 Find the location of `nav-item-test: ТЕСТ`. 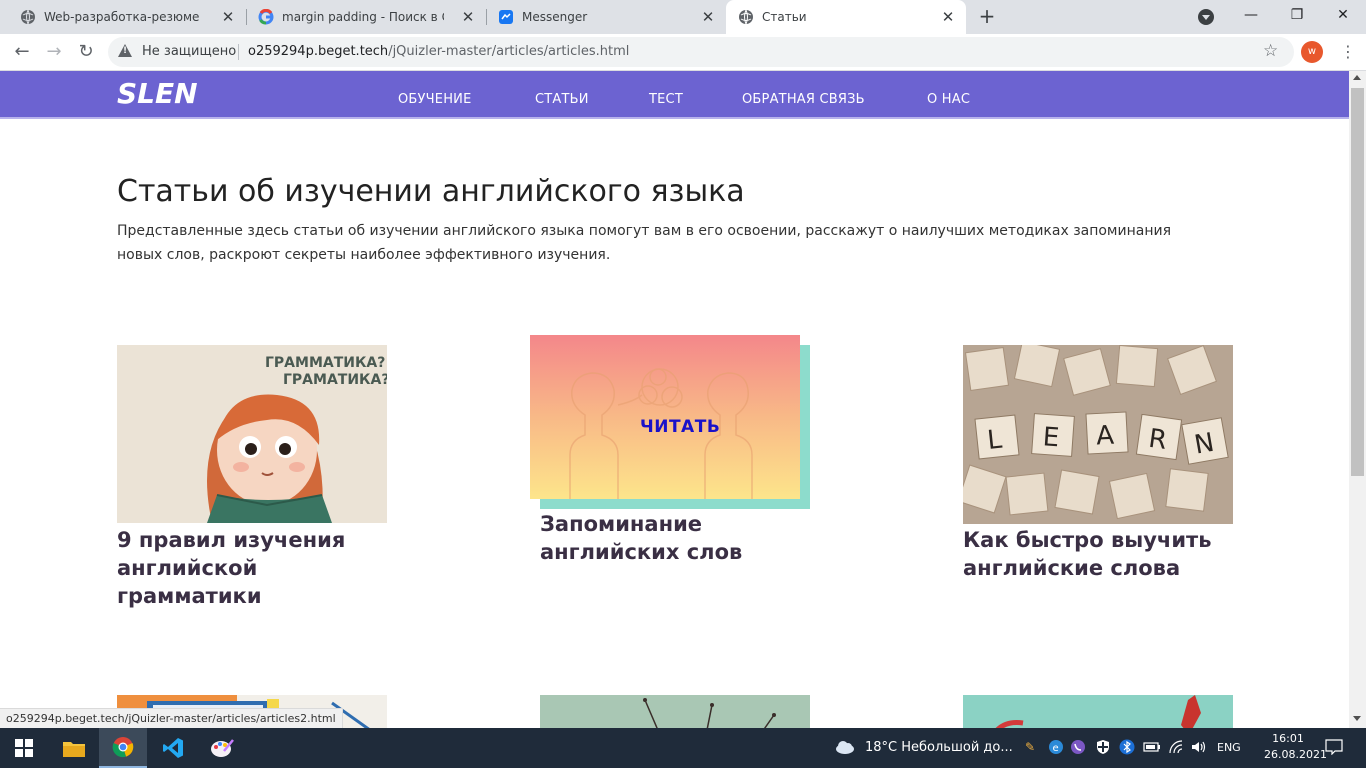

nav-item-test: ТЕСТ is located at coordinates (666, 99).